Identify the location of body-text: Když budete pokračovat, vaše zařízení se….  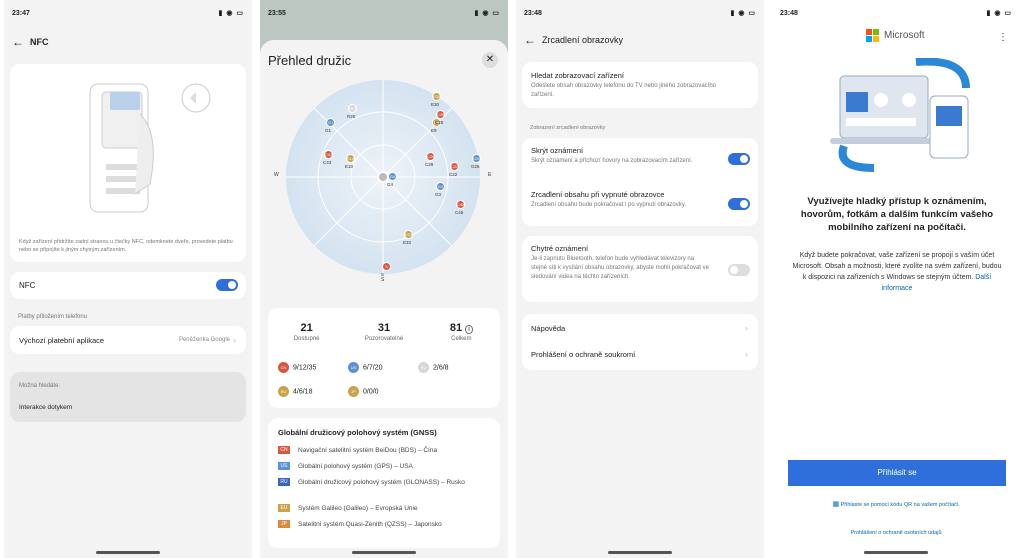
(897, 272).